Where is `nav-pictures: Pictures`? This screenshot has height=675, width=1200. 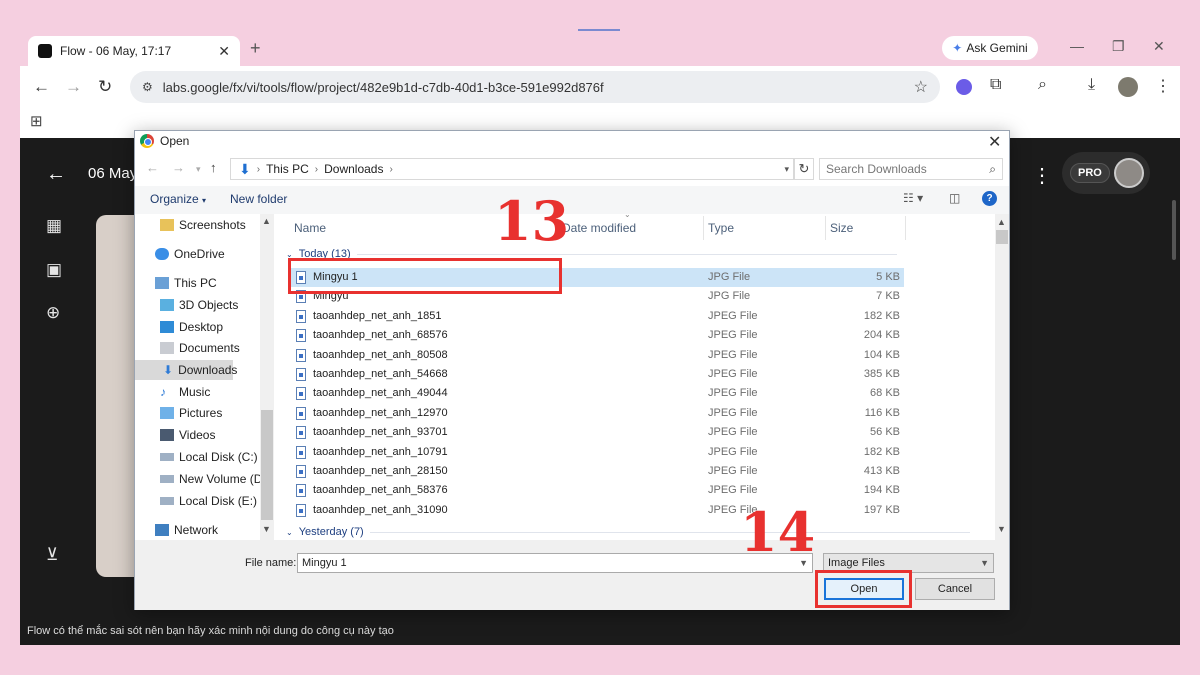
nav-pictures: Pictures is located at coordinates (191, 413).